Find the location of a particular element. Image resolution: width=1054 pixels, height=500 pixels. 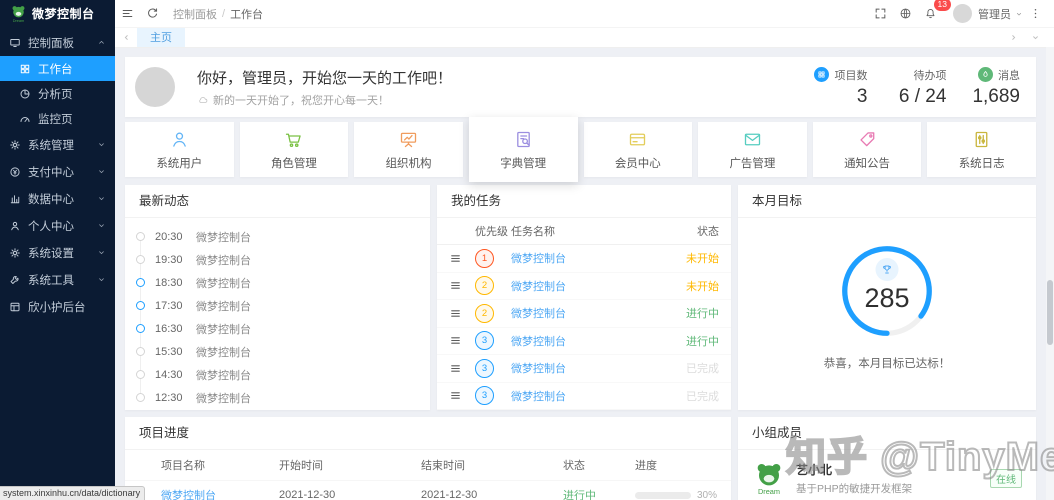

sidebar-item: 系统工具 is located at coordinates (57, 279).